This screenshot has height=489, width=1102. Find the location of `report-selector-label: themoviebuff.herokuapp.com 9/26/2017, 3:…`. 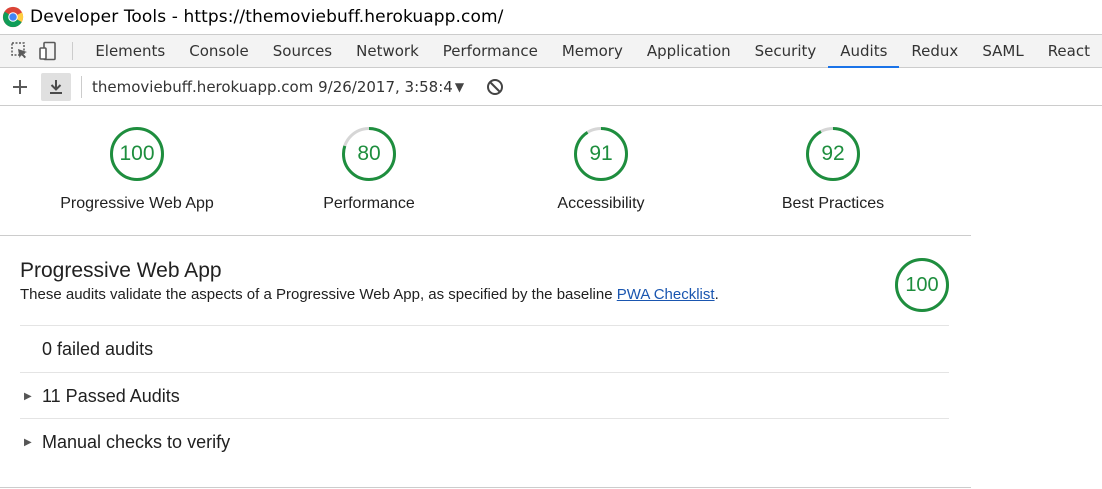

report-selector-label: themoviebuff.herokuapp.com 9/26/2017, 3:… is located at coordinates (272, 87).